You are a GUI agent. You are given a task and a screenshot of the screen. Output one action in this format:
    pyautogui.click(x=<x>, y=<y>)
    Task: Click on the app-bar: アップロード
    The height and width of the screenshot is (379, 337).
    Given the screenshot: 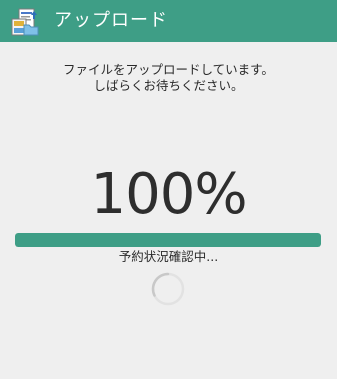 What is the action you would take?
    pyautogui.click(x=168, y=21)
    